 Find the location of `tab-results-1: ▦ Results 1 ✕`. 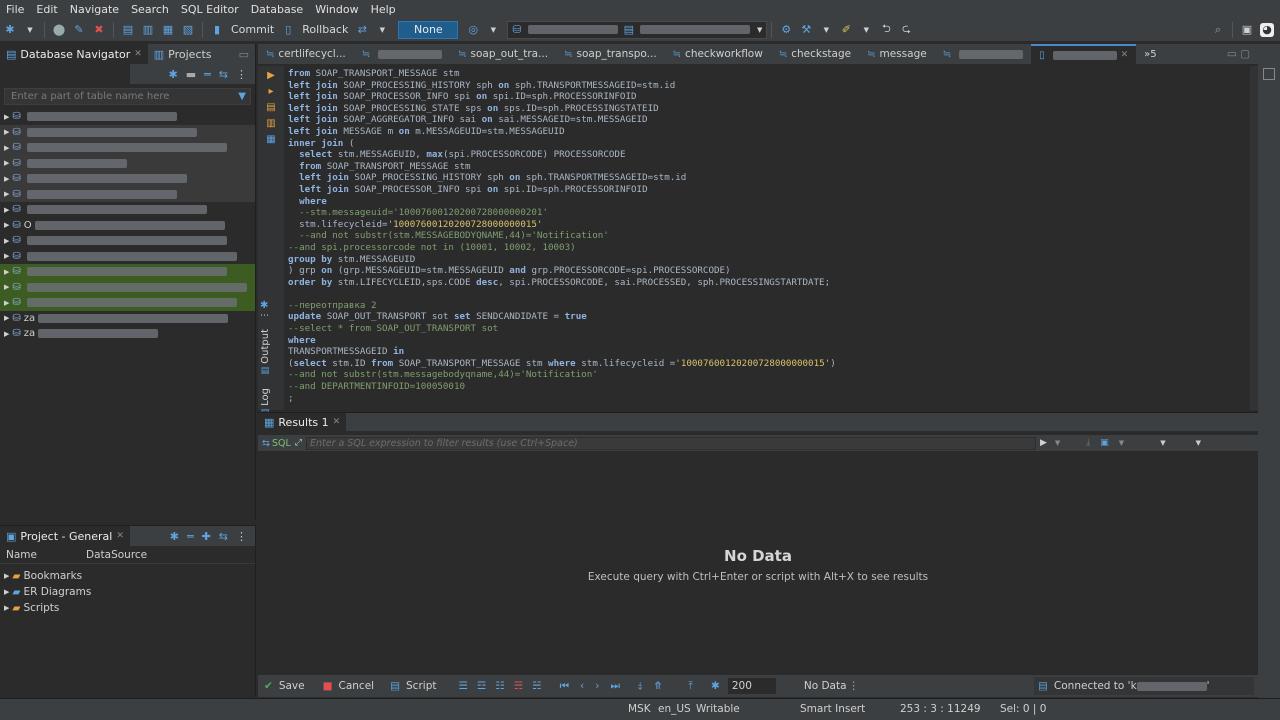

tab-results-1: ▦ Results 1 ✕ is located at coordinates (302, 422).